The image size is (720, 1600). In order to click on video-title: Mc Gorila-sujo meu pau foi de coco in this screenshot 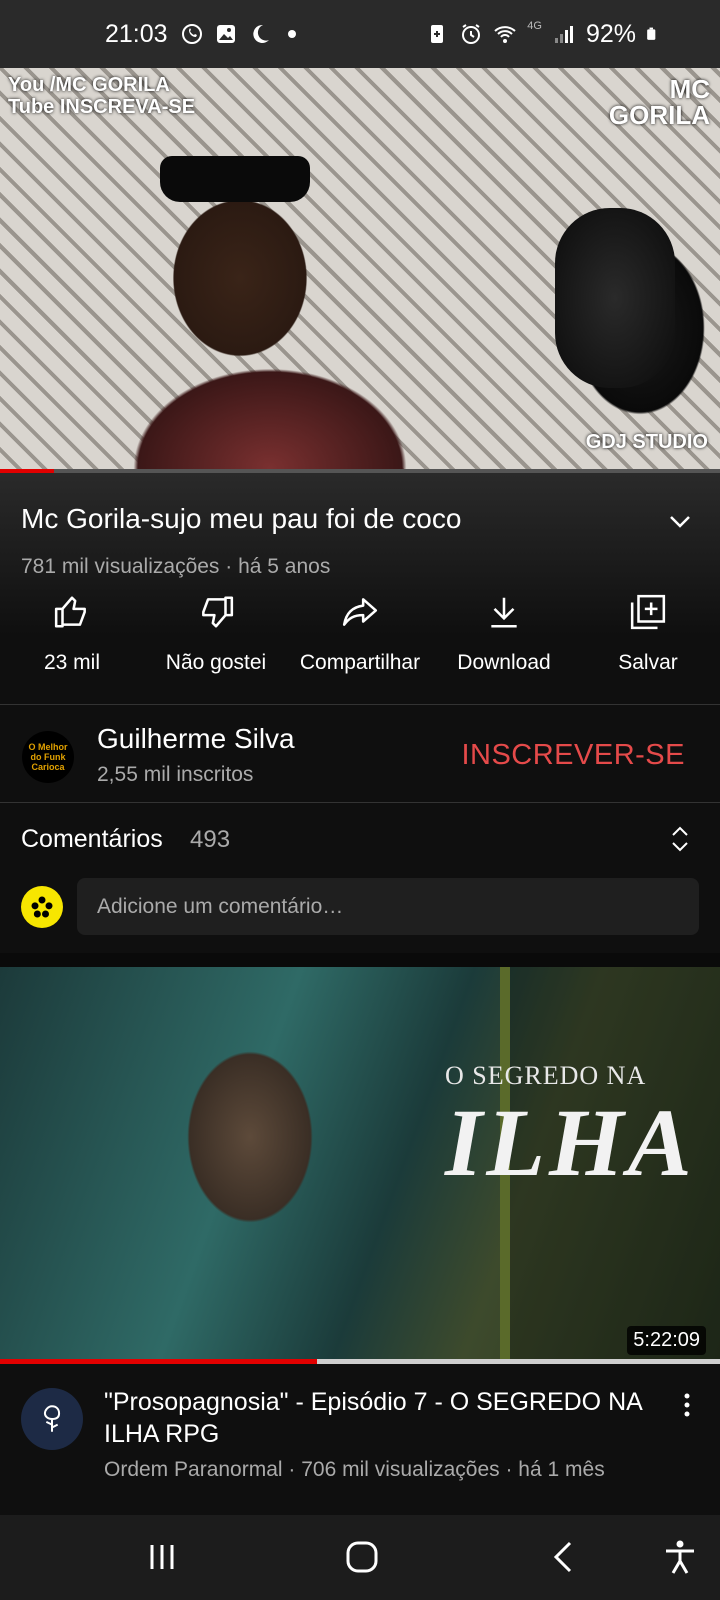, I will do `click(241, 519)`.